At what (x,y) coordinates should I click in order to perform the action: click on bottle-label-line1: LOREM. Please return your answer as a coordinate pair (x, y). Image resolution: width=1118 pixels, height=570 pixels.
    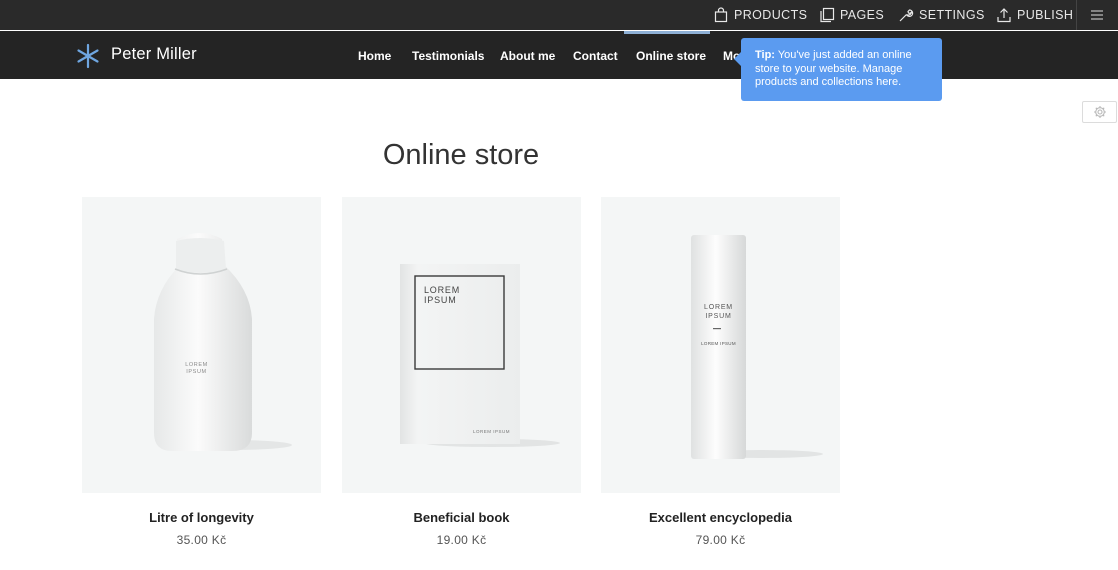
    Looking at the image, I should click on (196, 365).